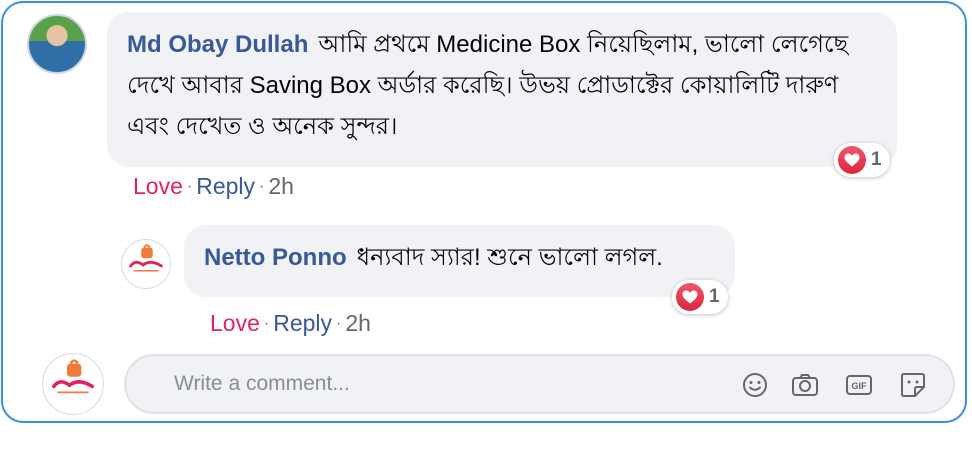 This screenshot has width=972, height=468. I want to click on smiley-icon, so click(755, 385).